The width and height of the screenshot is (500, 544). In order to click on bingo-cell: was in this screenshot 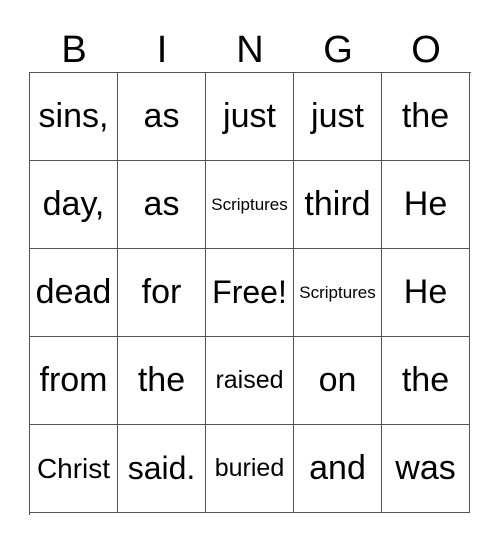, I will do `click(426, 469)`.